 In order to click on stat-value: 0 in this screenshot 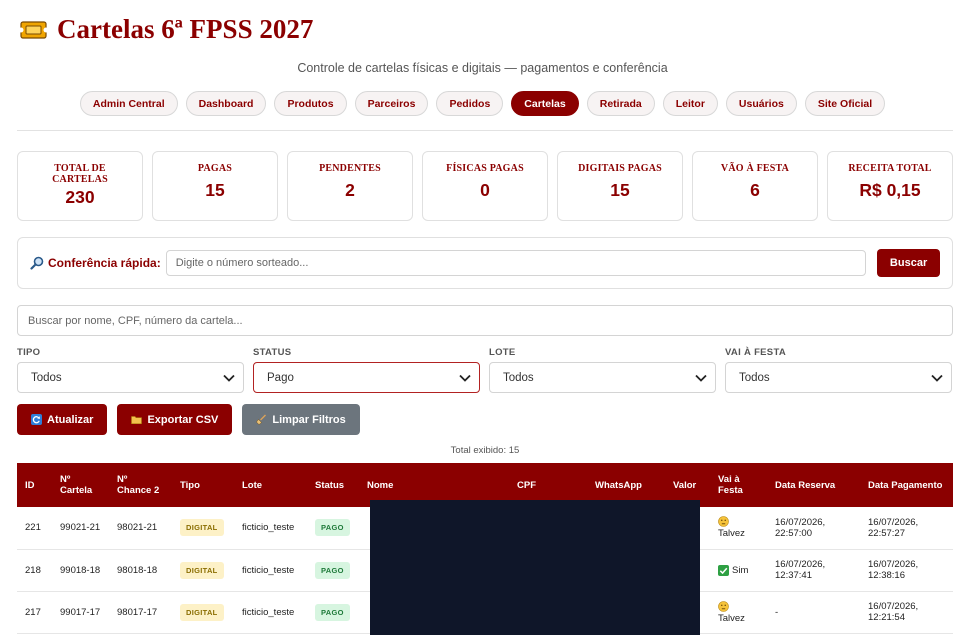, I will do `click(485, 190)`.